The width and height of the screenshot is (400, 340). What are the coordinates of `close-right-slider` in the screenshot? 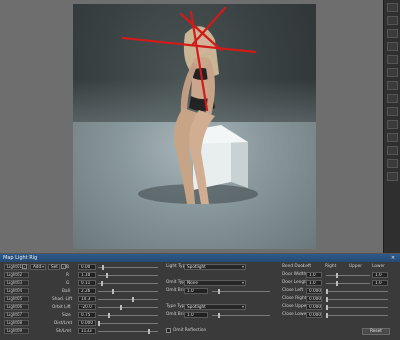 It's located at (357, 299).